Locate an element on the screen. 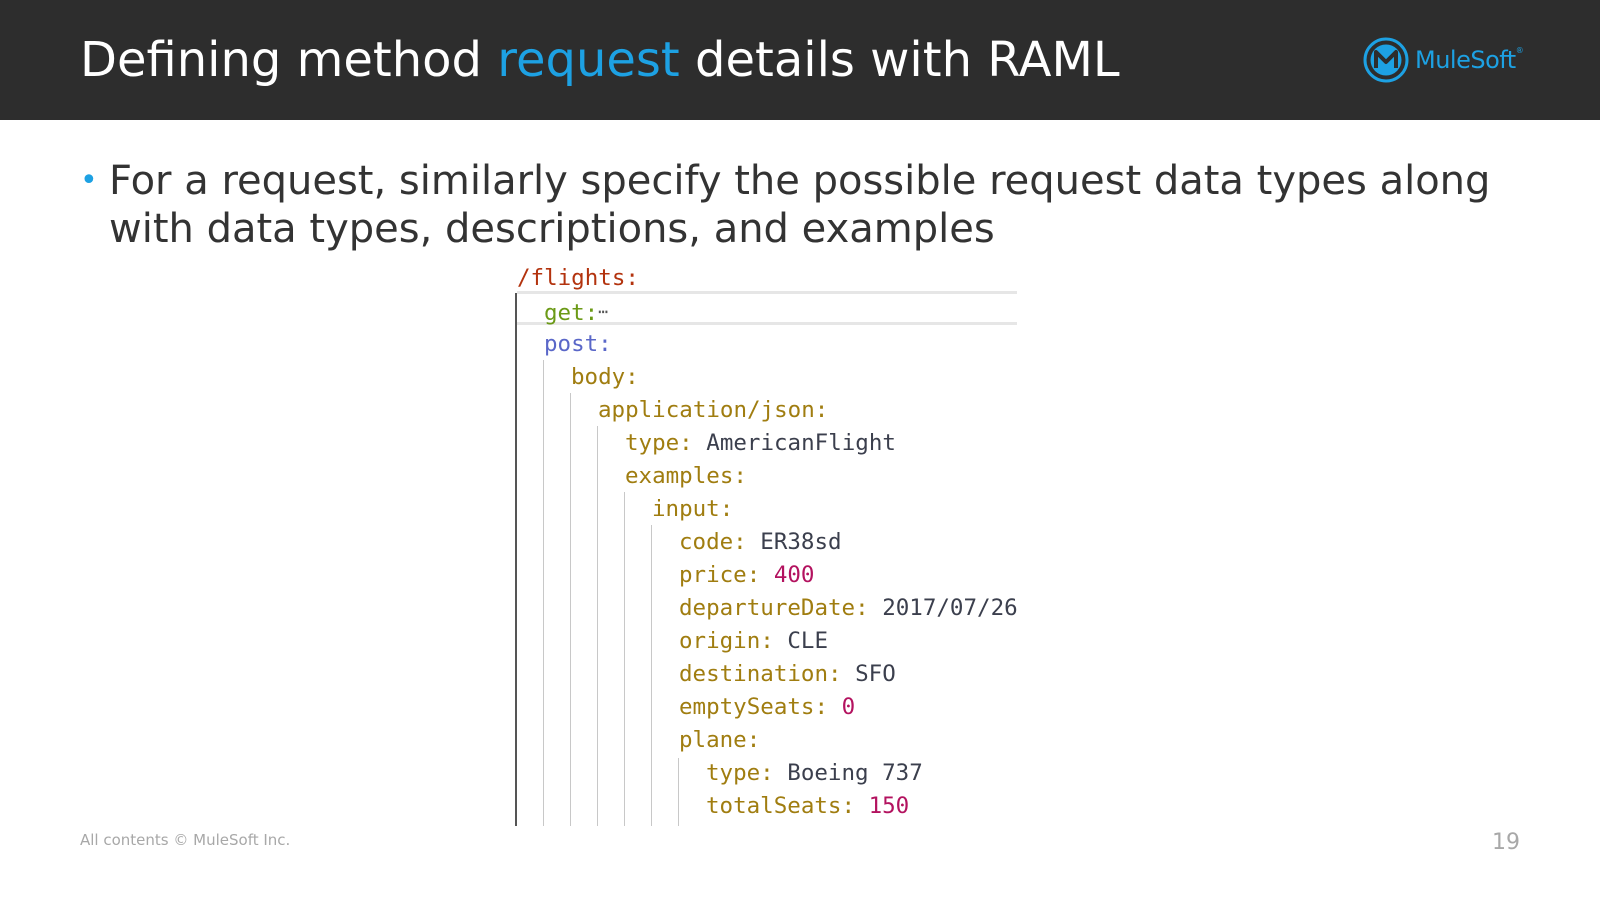 The height and width of the screenshot is (900, 1600). fold-ellipsis-icon: ⋯ is located at coordinates (603, 311).